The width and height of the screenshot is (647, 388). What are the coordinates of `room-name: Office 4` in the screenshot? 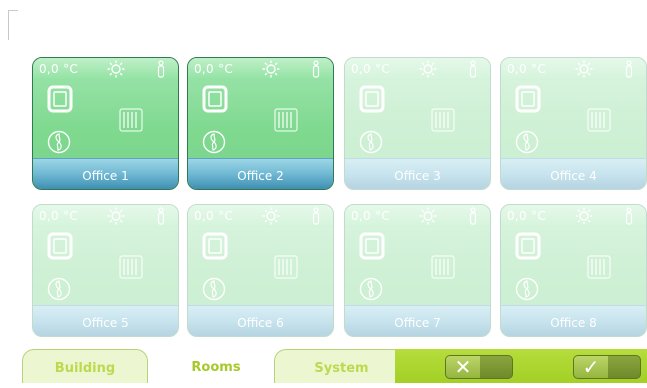 It's located at (573, 176).